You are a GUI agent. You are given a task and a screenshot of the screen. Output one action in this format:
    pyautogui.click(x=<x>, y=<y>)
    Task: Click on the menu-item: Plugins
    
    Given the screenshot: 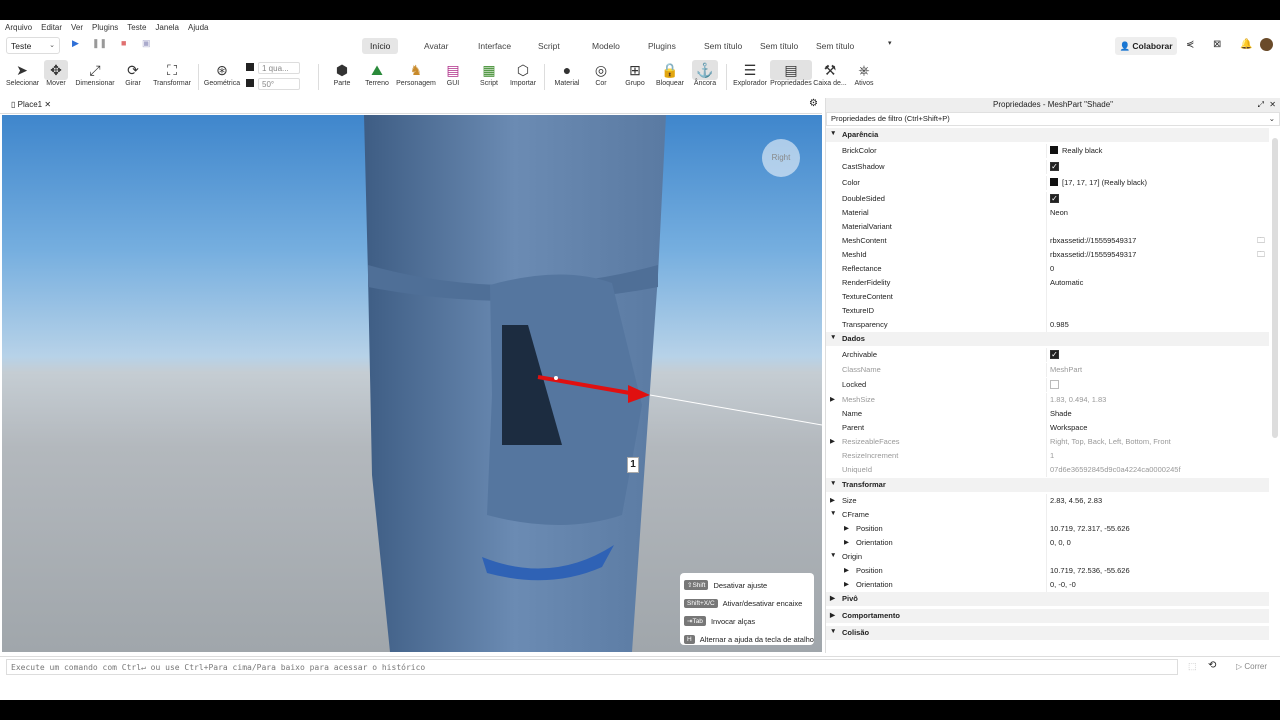 What is the action you would take?
    pyautogui.click(x=105, y=27)
    